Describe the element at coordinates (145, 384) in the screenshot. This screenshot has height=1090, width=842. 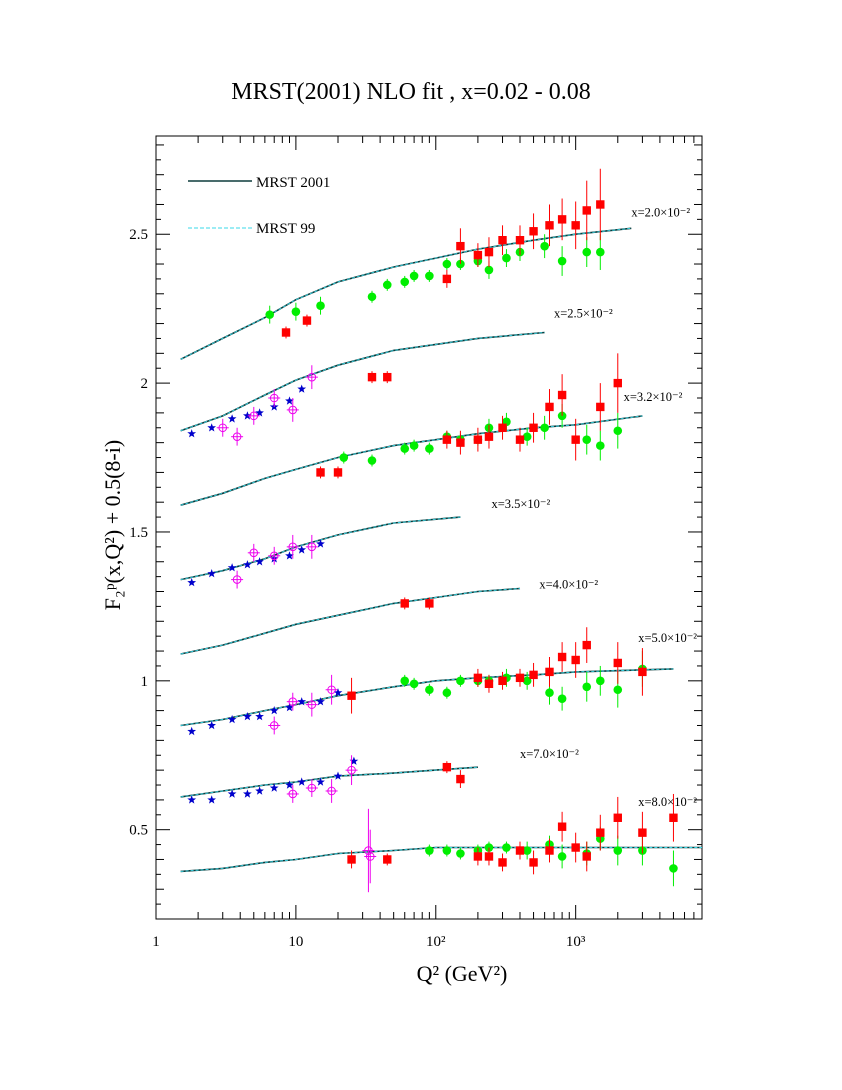
I see `y-tick-label: 2` at that location.